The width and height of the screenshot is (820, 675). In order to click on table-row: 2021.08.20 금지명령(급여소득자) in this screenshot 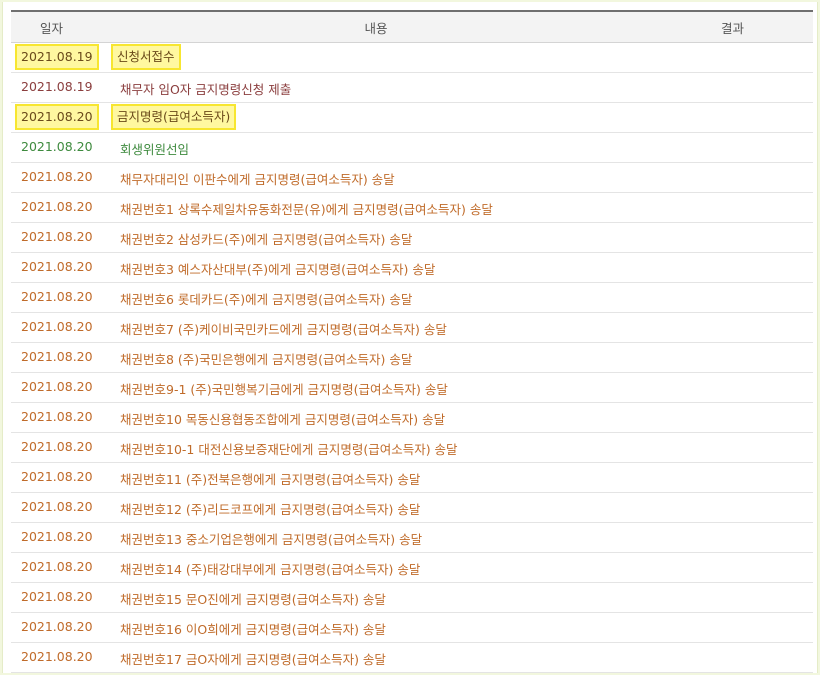, I will do `click(412, 118)`.